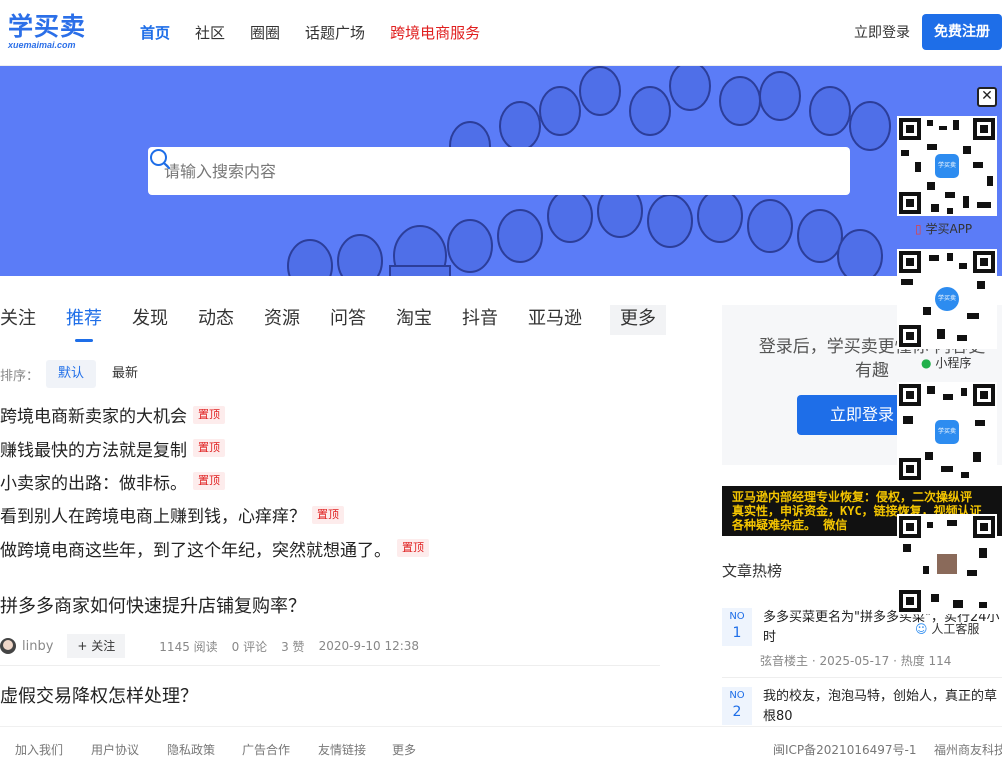 The width and height of the screenshot is (1002, 768). Describe the element at coordinates (155, 33) in the screenshot. I see `nav-home: 首页` at that location.